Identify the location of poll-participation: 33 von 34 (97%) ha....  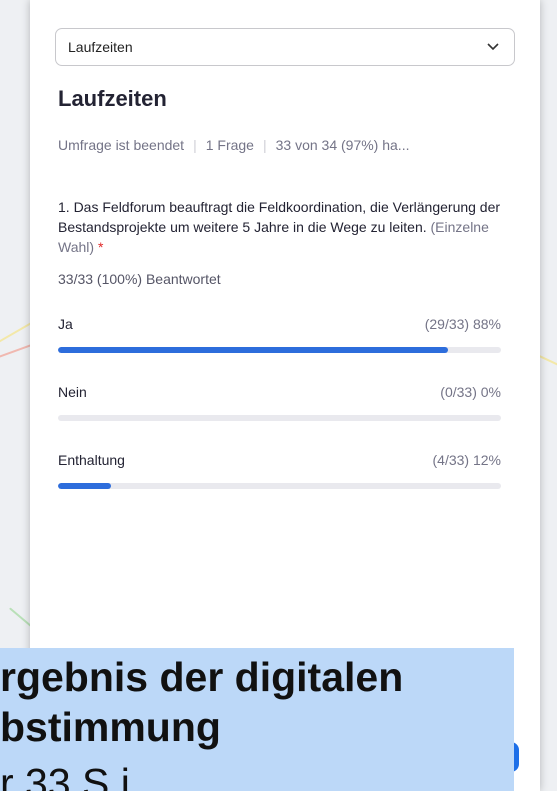
(342, 145).